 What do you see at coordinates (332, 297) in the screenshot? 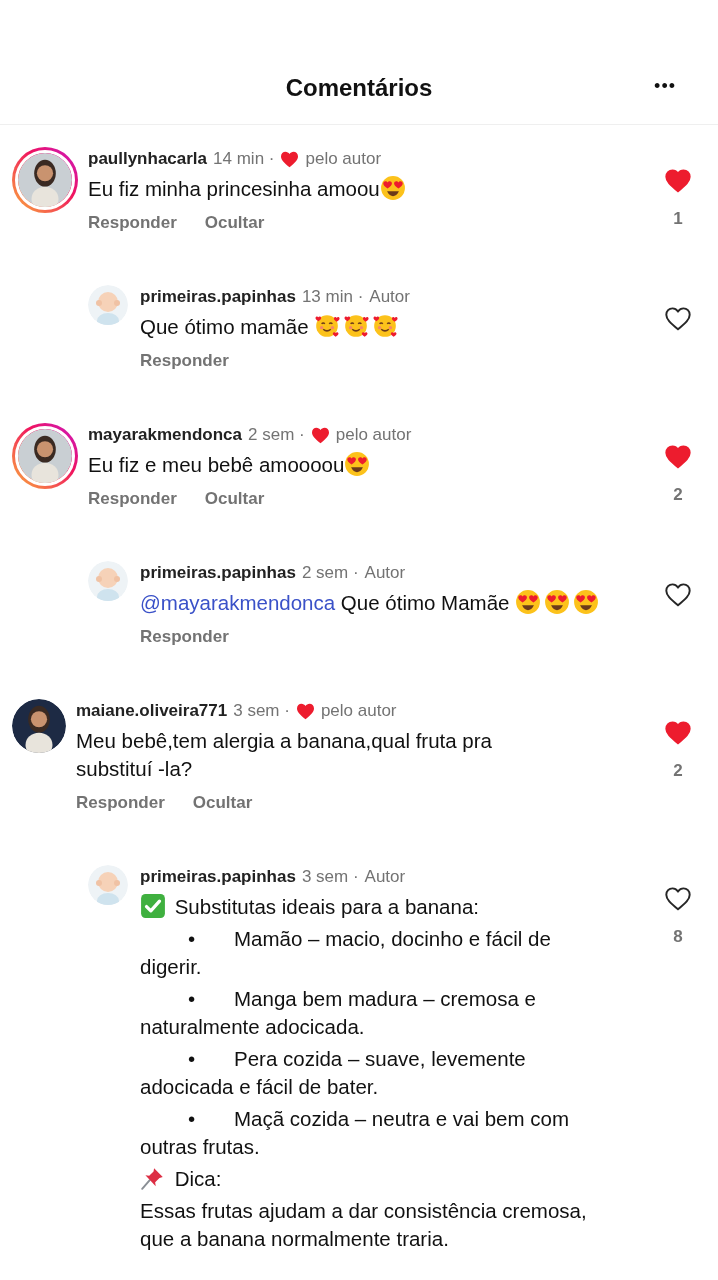
I see `comment-time: 13 min ·` at bounding box center [332, 297].